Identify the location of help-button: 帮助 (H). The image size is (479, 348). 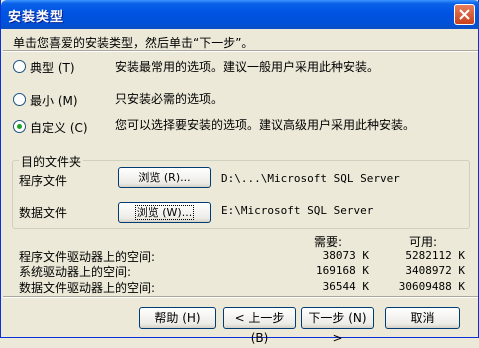
(177, 318).